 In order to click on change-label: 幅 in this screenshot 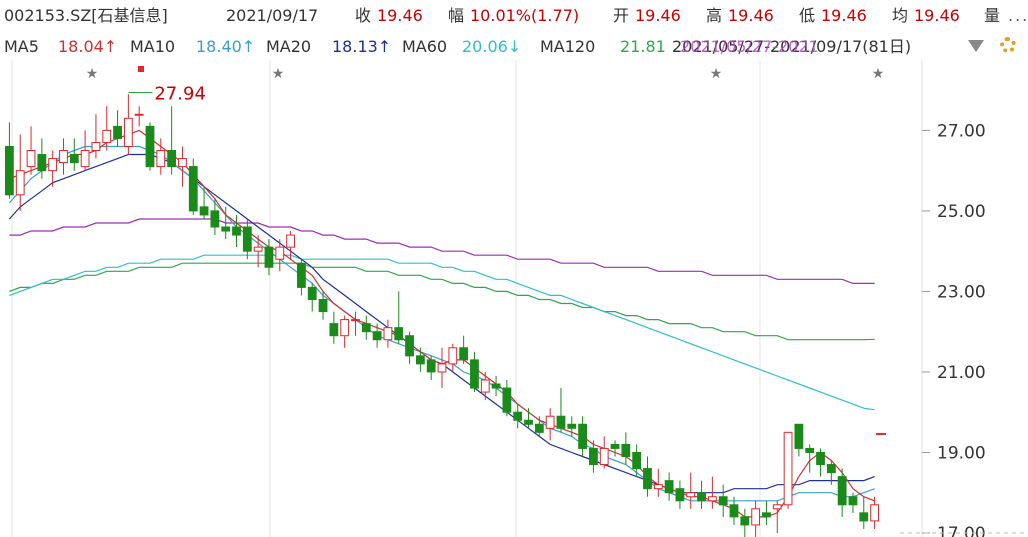, I will do `click(456, 15)`.